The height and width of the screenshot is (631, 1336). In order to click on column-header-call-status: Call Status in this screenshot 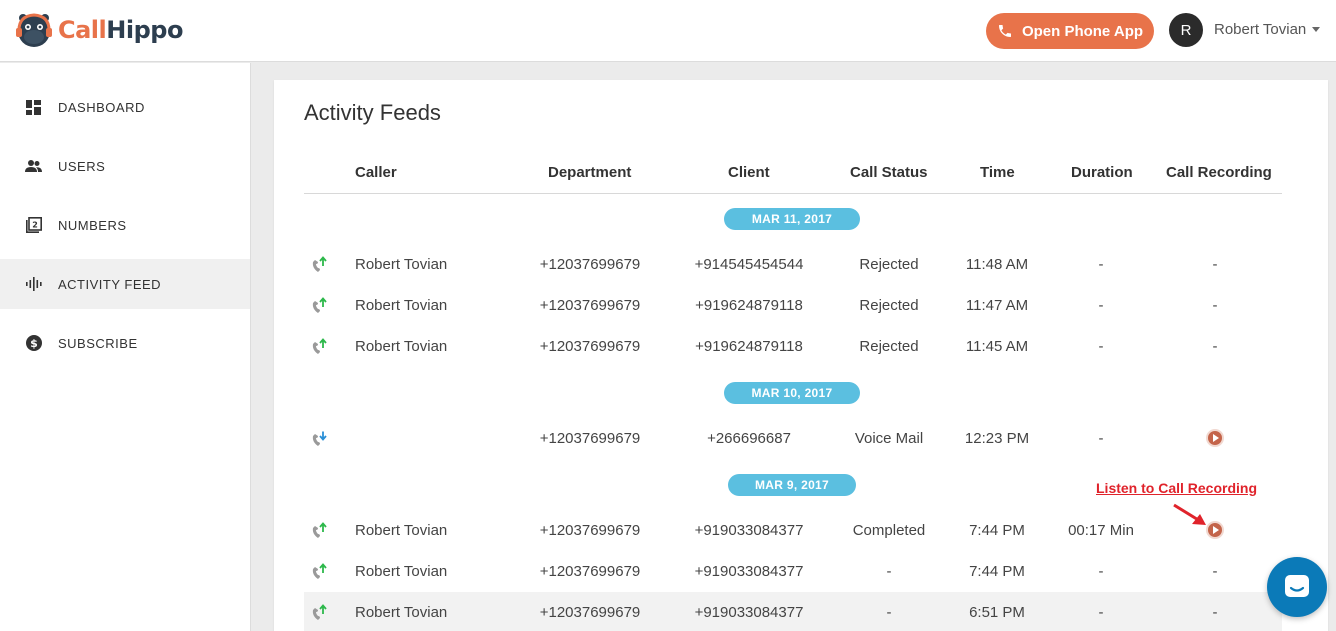, I will do `click(889, 172)`.